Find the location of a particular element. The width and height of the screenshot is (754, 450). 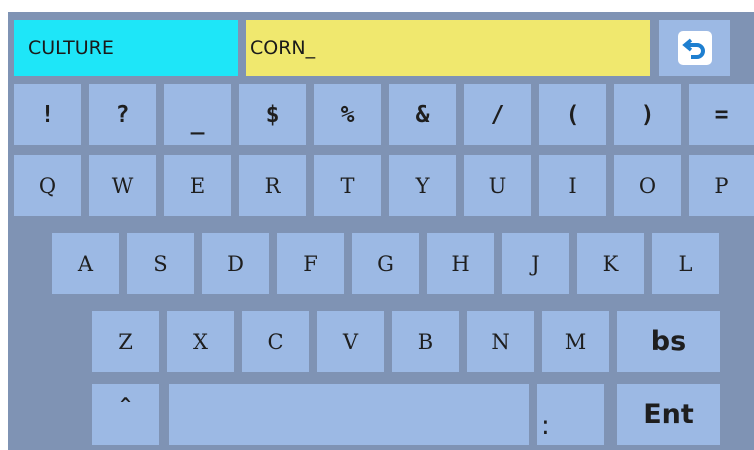

key-y: Y is located at coordinates (422, 185).